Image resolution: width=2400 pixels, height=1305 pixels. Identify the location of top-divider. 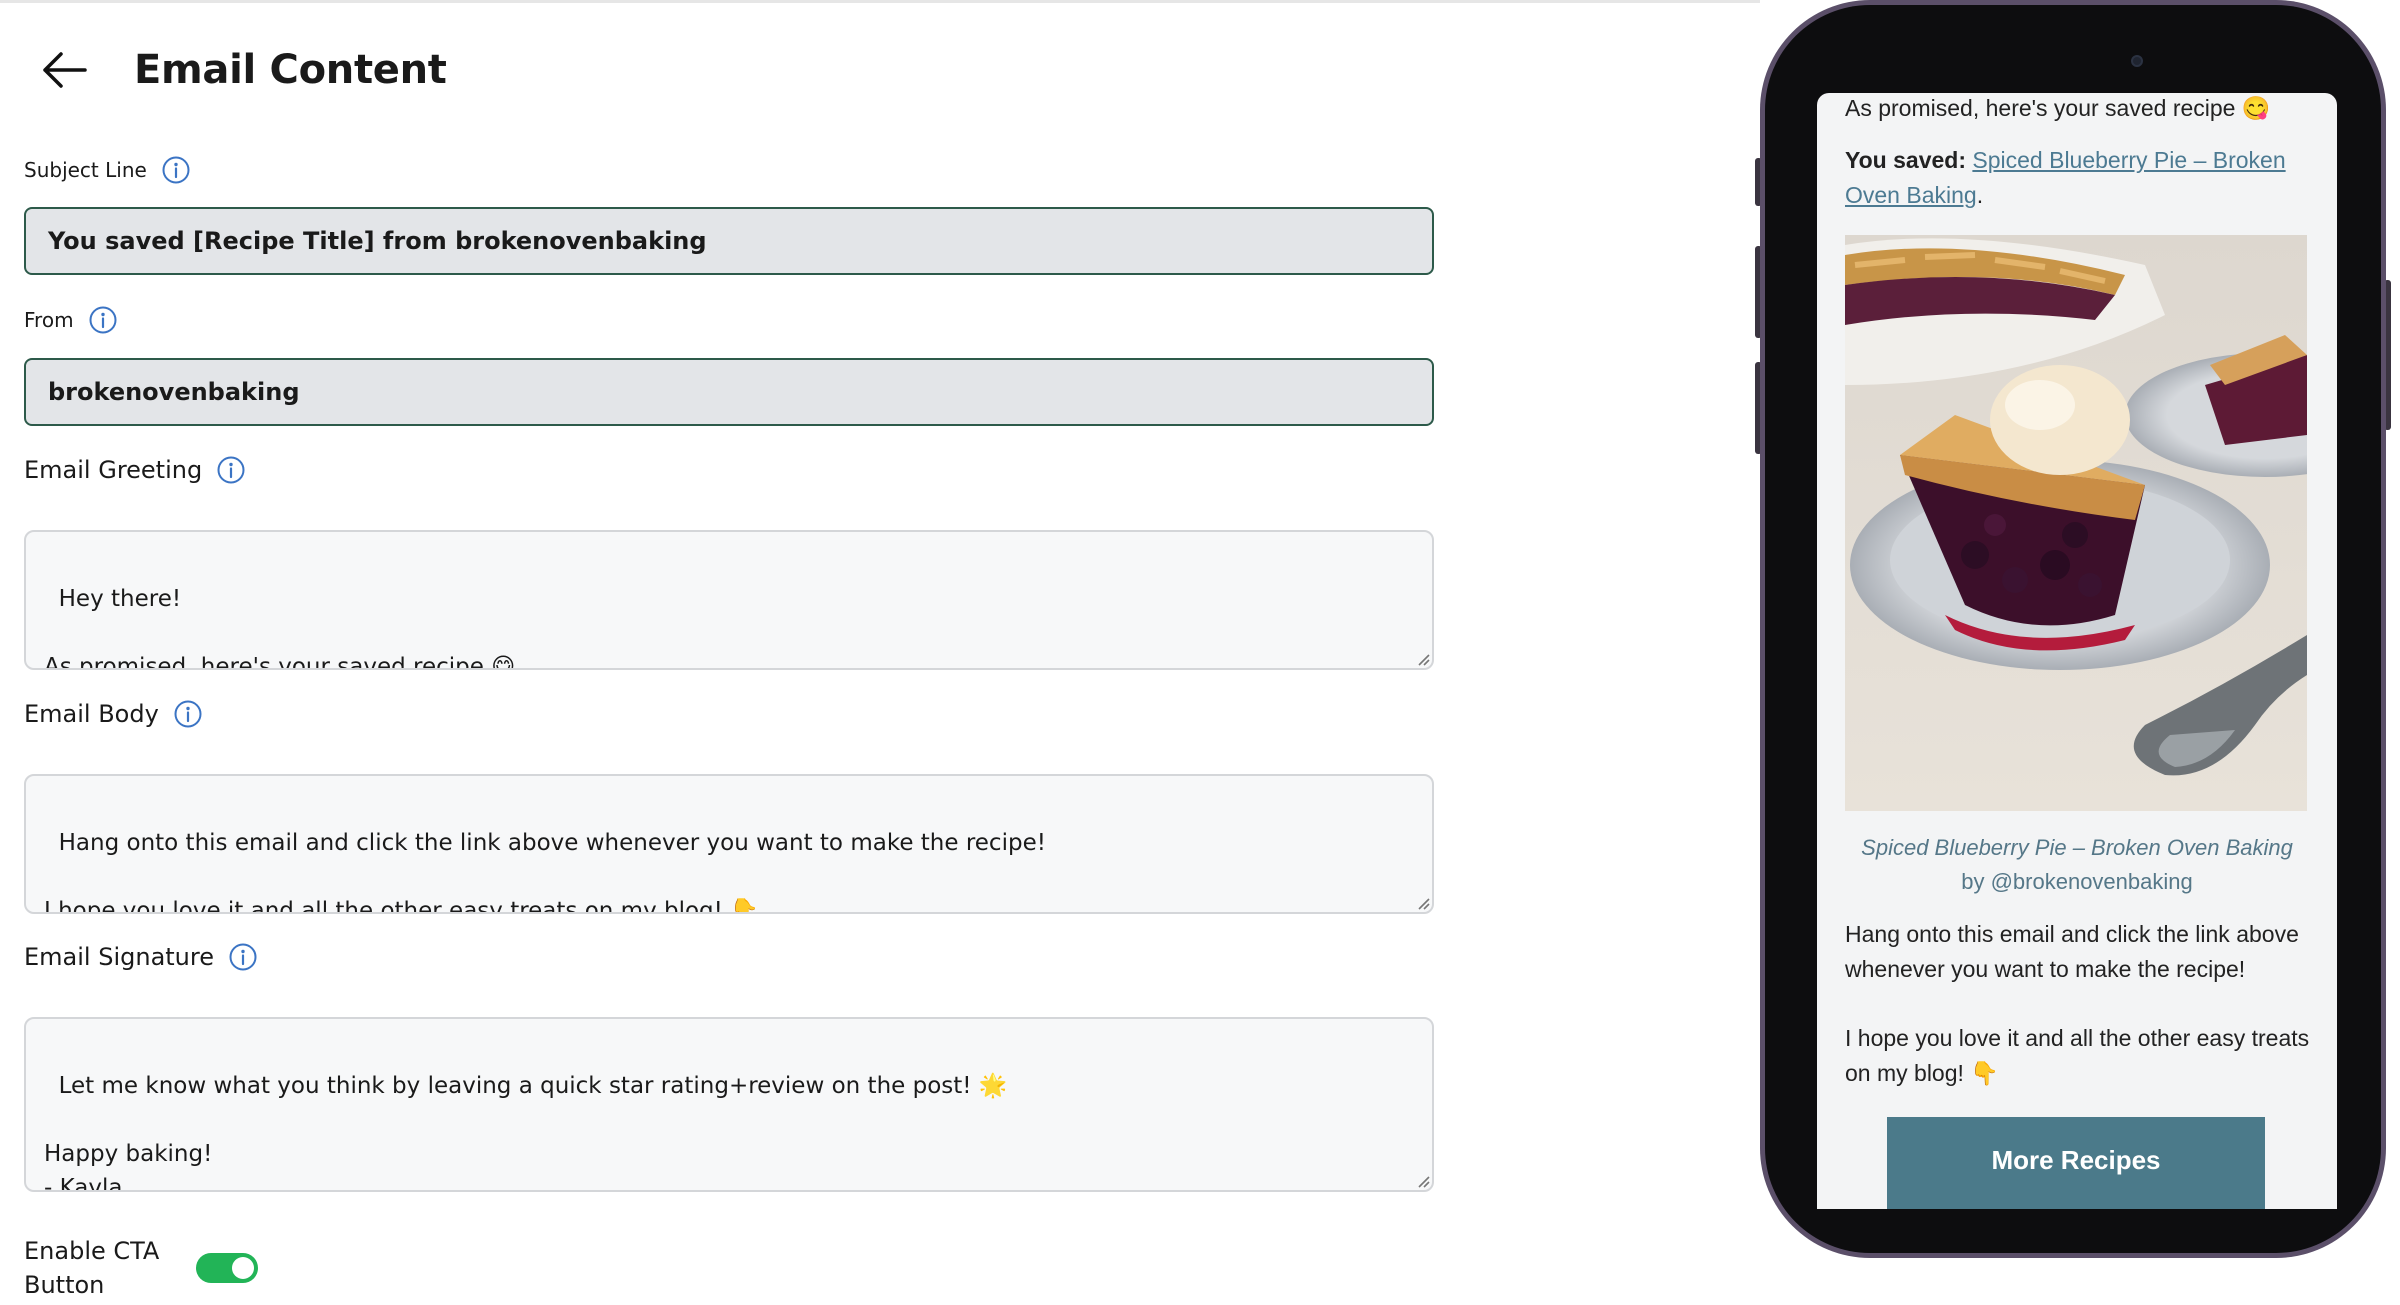
(880, 1).